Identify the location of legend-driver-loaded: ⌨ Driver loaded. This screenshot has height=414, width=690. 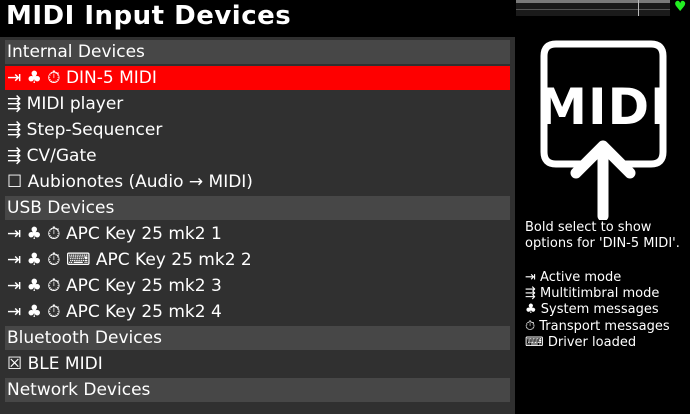
(581, 342).